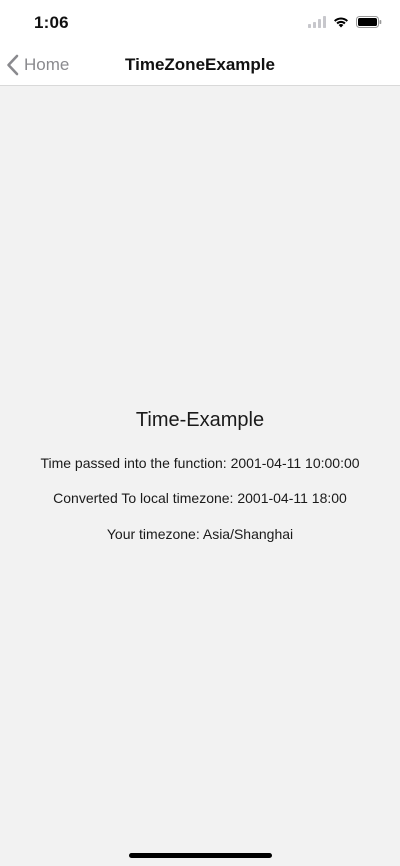  I want to click on battery-icon, so click(369, 22).